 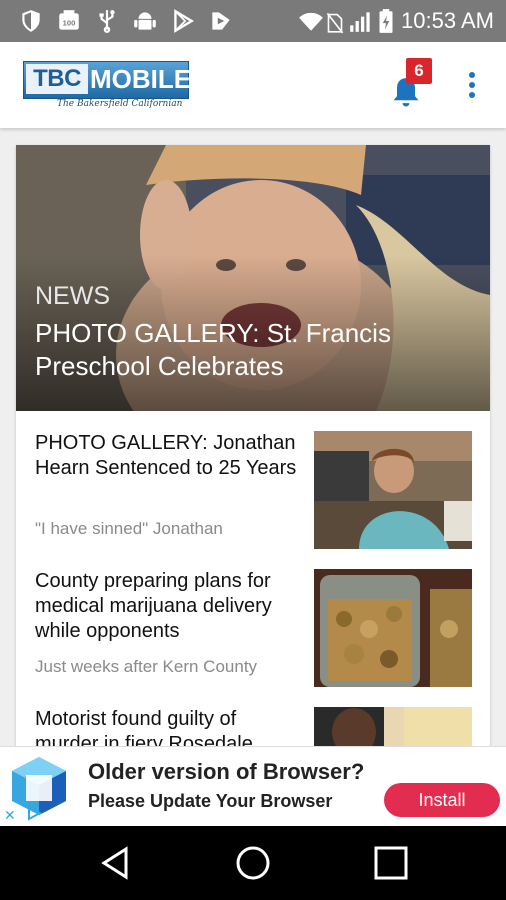 I want to click on svg-text: 100, so click(x=69, y=22).